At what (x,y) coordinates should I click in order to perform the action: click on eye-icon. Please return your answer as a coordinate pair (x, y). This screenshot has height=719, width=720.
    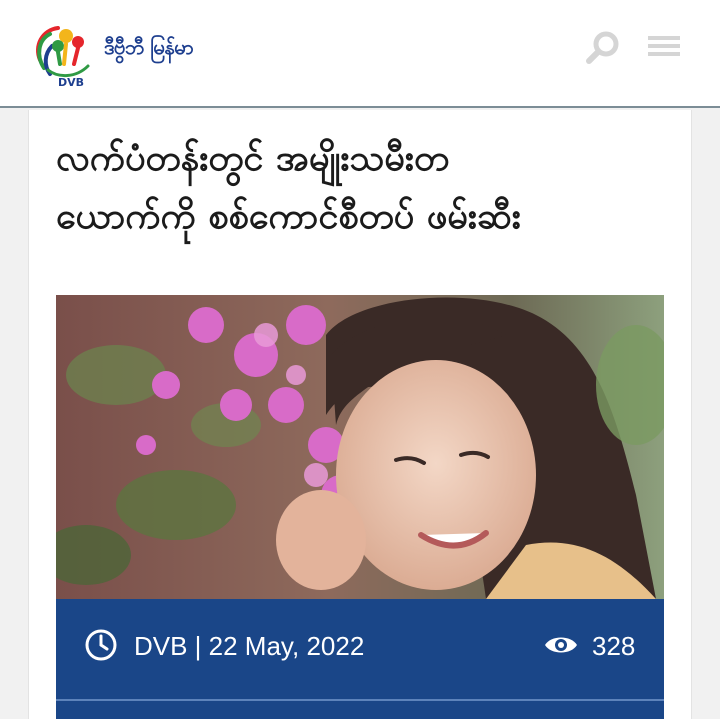
    Looking at the image, I should click on (561, 645).